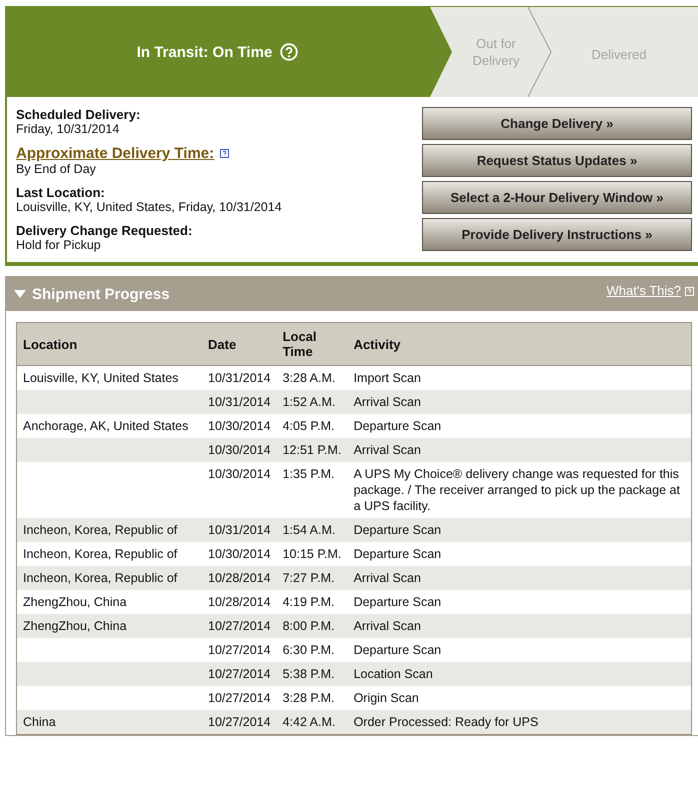  I want to click on table-cell: 1:35 P.M., so click(312, 490).